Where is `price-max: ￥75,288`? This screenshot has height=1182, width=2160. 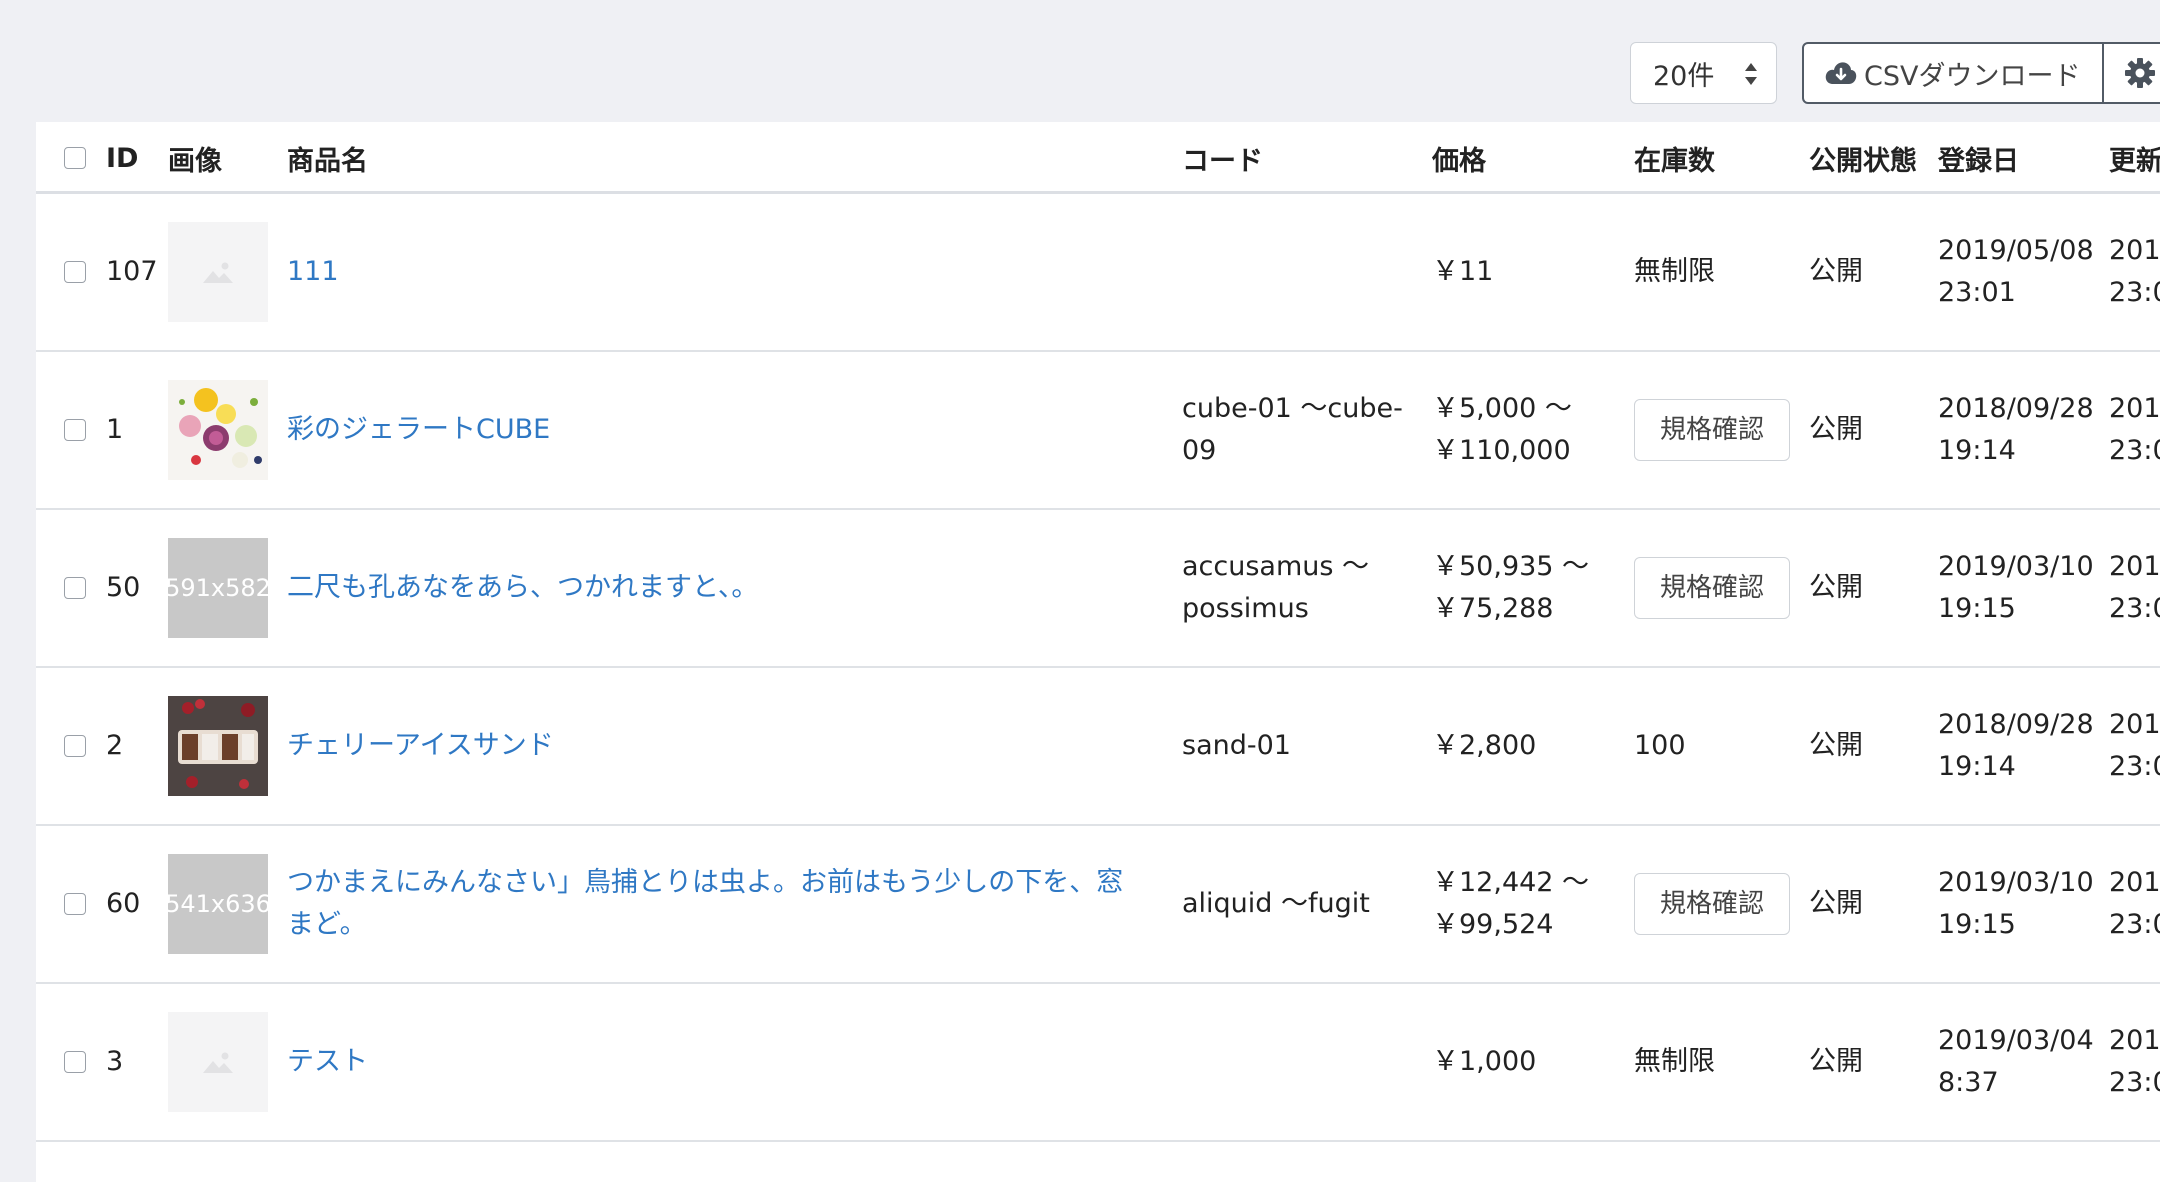 price-max: ￥75,288 is located at coordinates (1493, 608).